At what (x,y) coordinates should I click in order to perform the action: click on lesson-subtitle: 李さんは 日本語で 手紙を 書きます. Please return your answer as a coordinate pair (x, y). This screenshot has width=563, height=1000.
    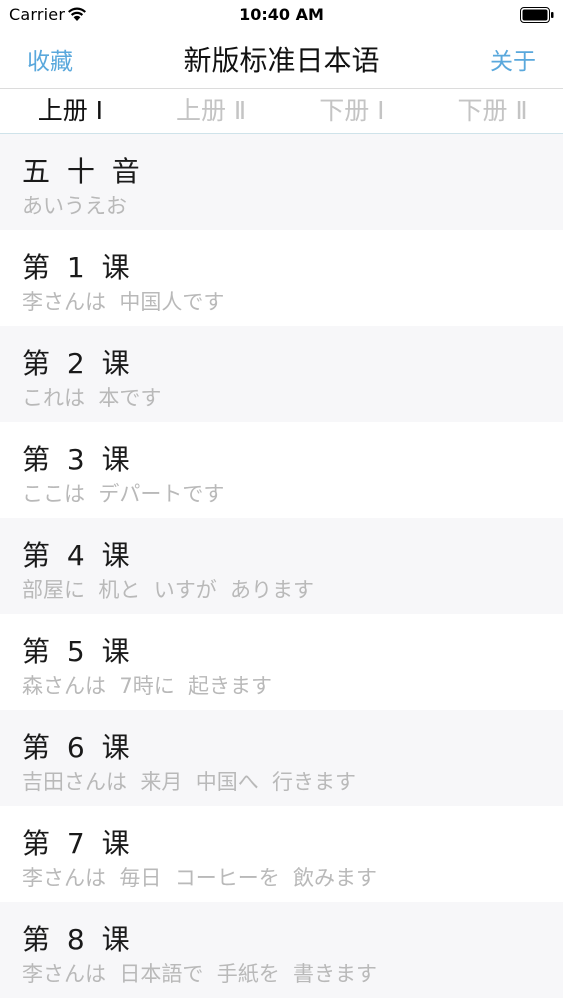
    Looking at the image, I should click on (200, 974).